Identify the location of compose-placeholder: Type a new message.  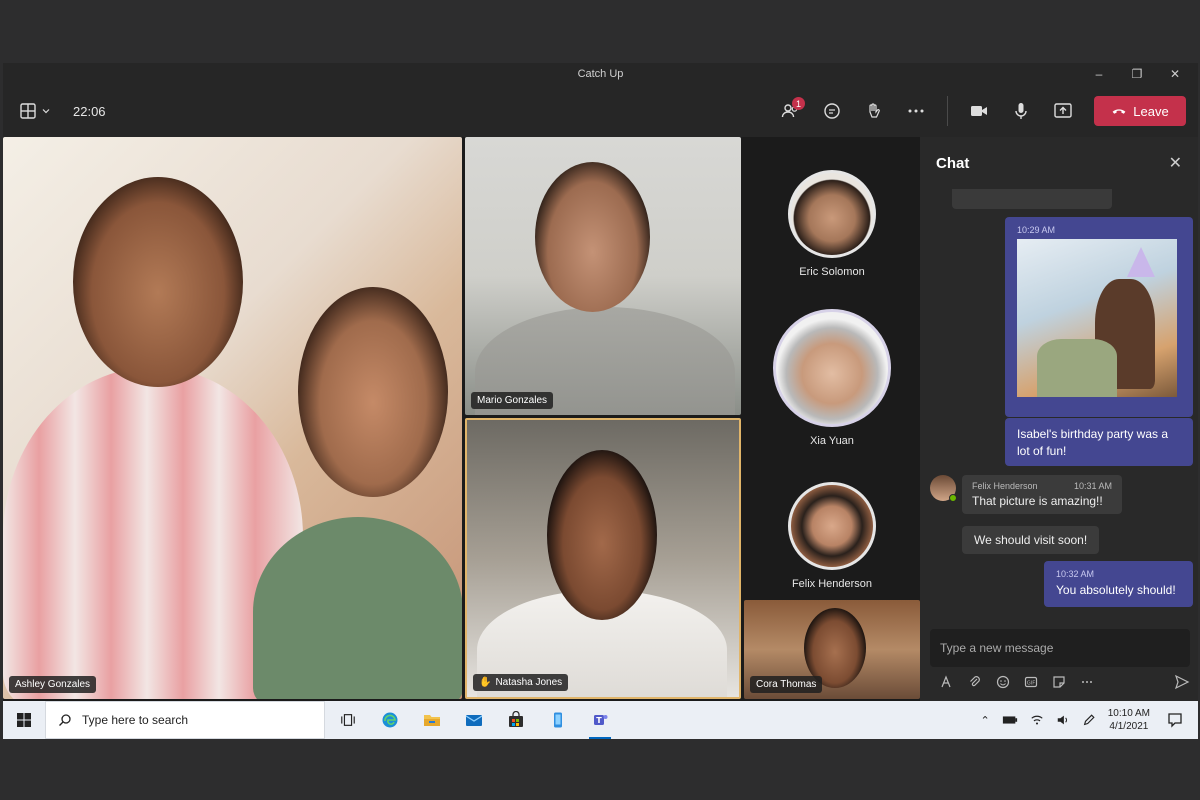
(997, 648).